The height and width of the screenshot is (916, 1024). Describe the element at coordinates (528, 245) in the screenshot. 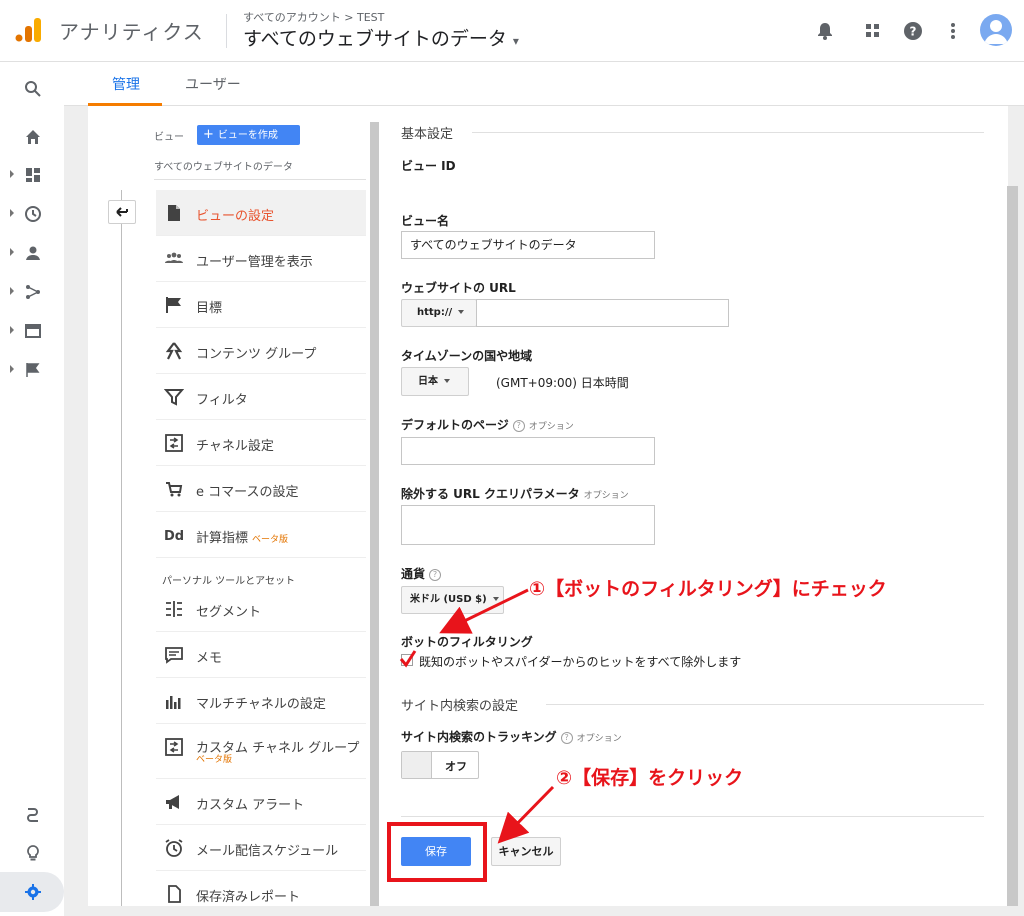

I see `view-name-input: すべてのウェブサイトのデータ` at that location.